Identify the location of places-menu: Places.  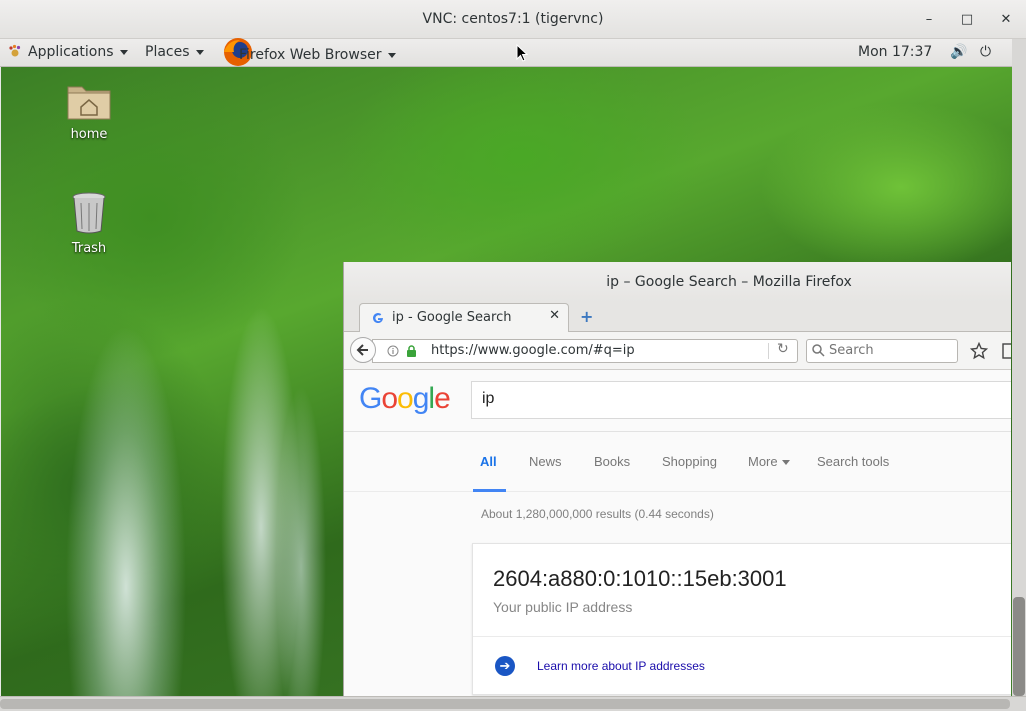
(174, 52).